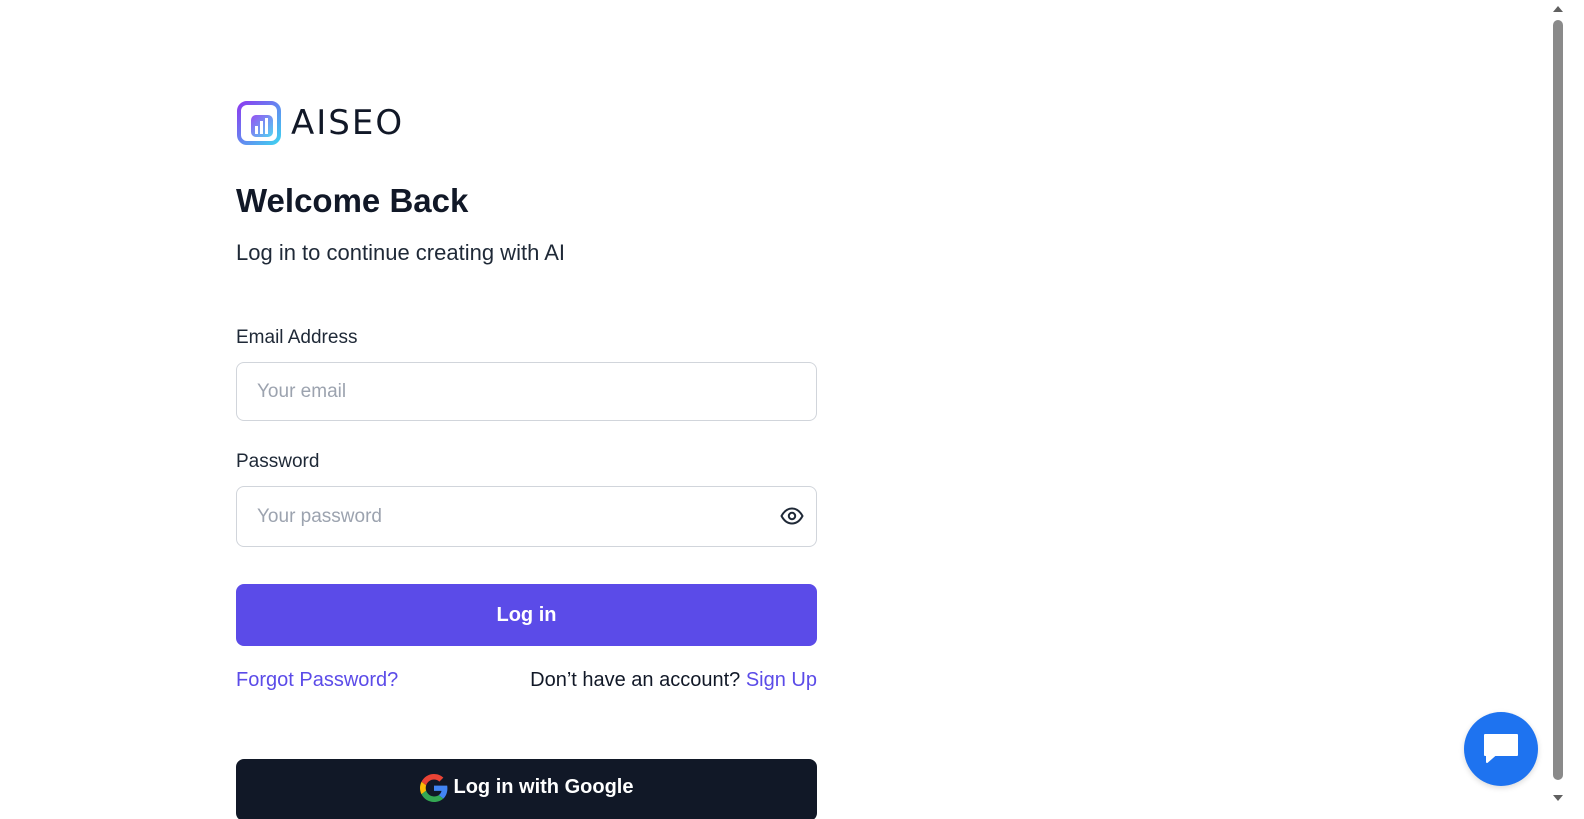 Image resolution: width=1584 pixels, height=819 pixels. Describe the element at coordinates (1558, 9) in the screenshot. I see `scroll-up-arrow-icon` at that location.